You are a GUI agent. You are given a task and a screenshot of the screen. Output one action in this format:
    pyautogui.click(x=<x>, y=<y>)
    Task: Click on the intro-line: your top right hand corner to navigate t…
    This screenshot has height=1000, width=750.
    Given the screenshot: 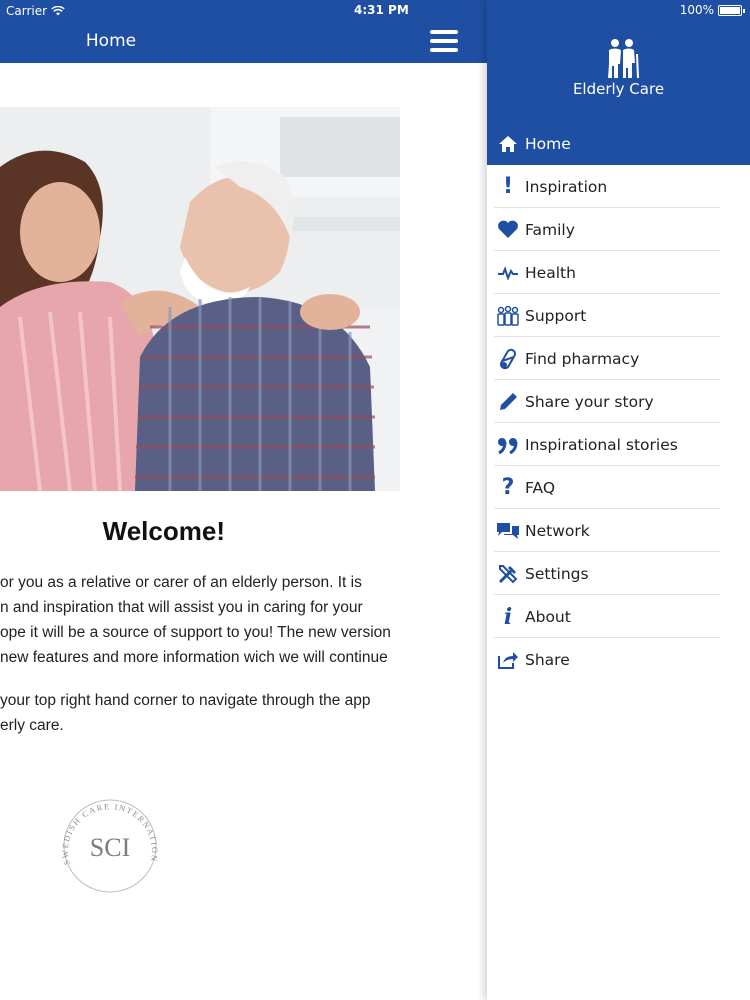 What is the action you would take?
    pyautogui.click(x=185, y=700)
    